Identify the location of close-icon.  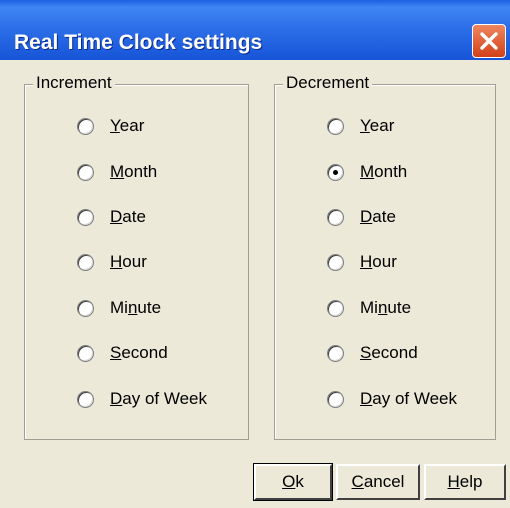
(489, 41).